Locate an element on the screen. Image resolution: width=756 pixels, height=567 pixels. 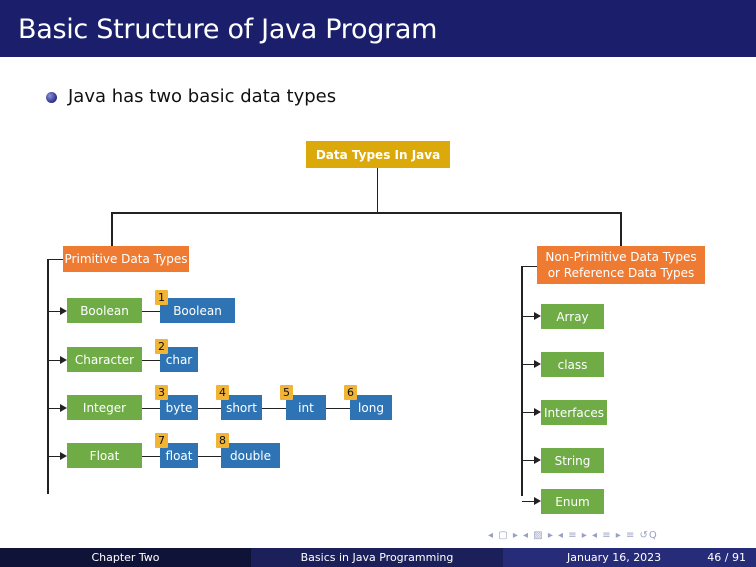
bullet-text: Java has two basic data types is located at coordinates (202, 96).